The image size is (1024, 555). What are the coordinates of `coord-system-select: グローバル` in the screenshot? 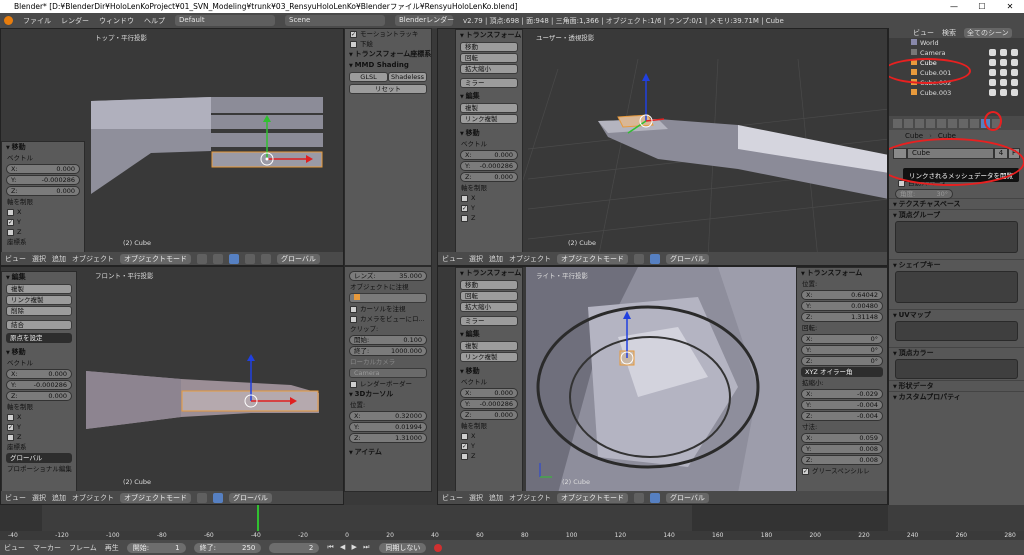 It's located at (39, 458).